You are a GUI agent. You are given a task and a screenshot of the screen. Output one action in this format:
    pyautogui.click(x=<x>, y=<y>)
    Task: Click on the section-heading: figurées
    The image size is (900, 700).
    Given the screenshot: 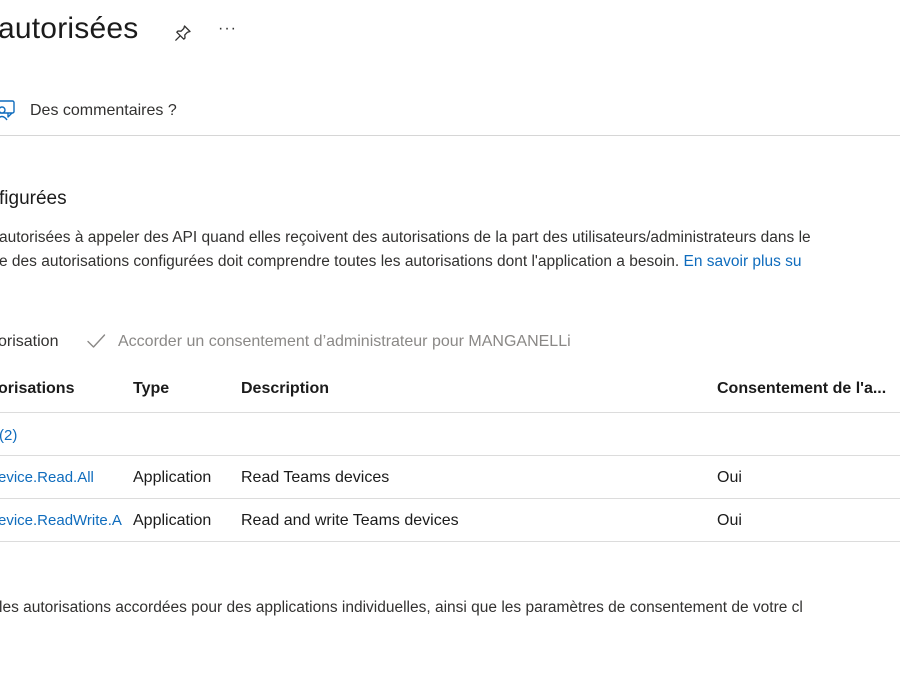 What is the action you would take?
    pyautogui.click(x=33, y=198)
    